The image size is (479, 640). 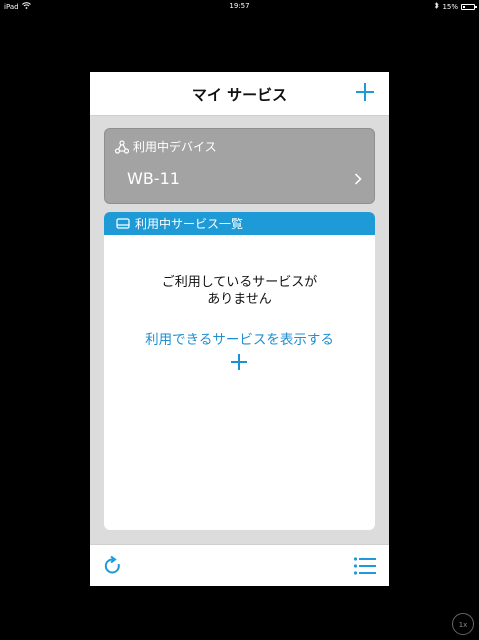 I want to click on device-card: 利用中デバイス WB-11, so click(x=239, y=166).